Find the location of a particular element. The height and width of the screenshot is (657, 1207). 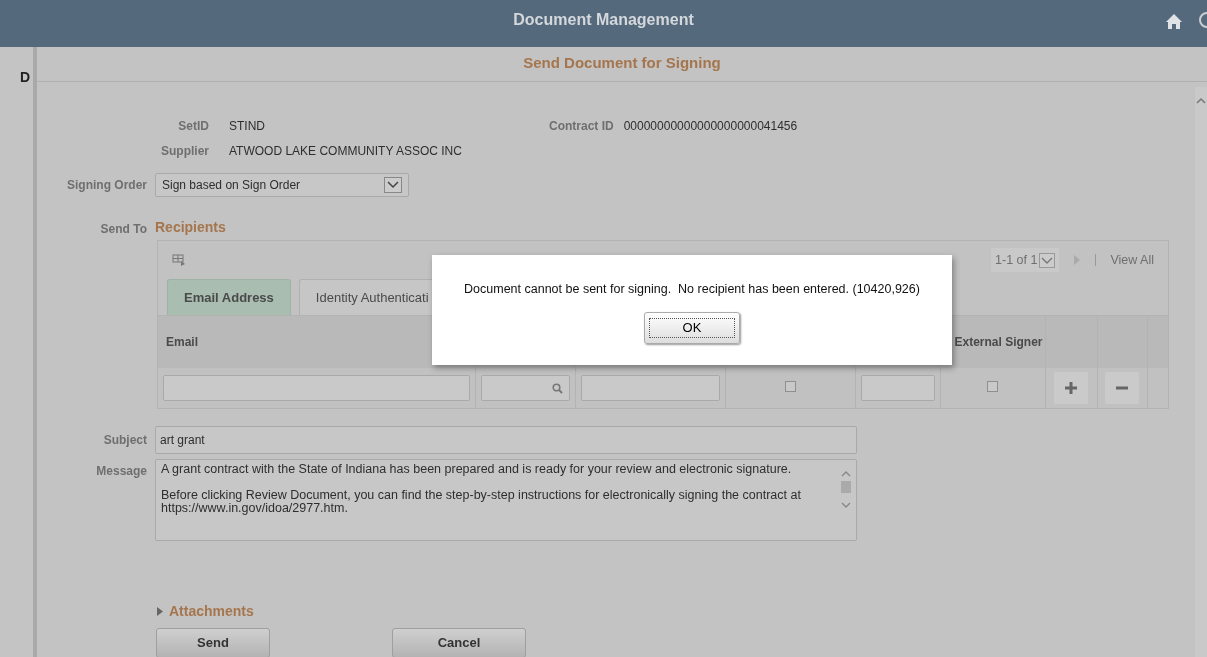

field-label: Signing Order is located at coordinates (106, 185).